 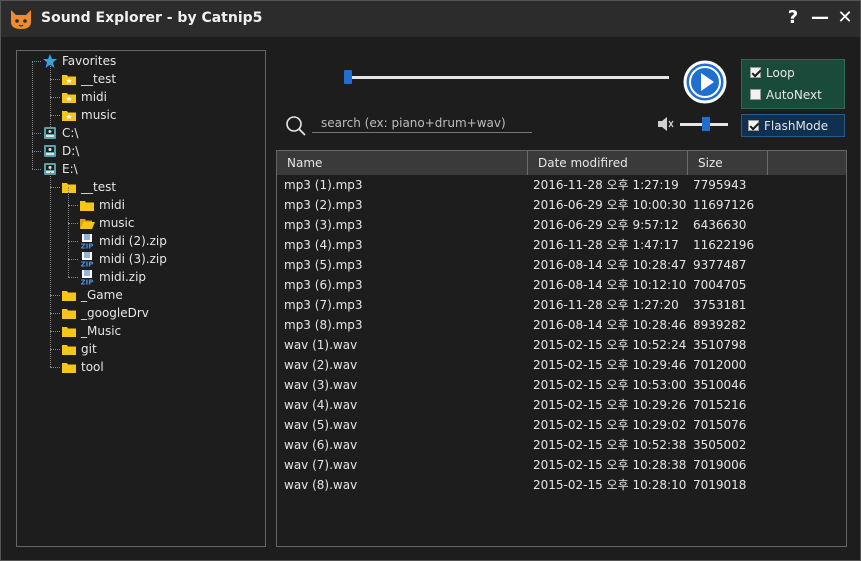 I want to click on loop-label: Loop, so click(x=780, y=73).